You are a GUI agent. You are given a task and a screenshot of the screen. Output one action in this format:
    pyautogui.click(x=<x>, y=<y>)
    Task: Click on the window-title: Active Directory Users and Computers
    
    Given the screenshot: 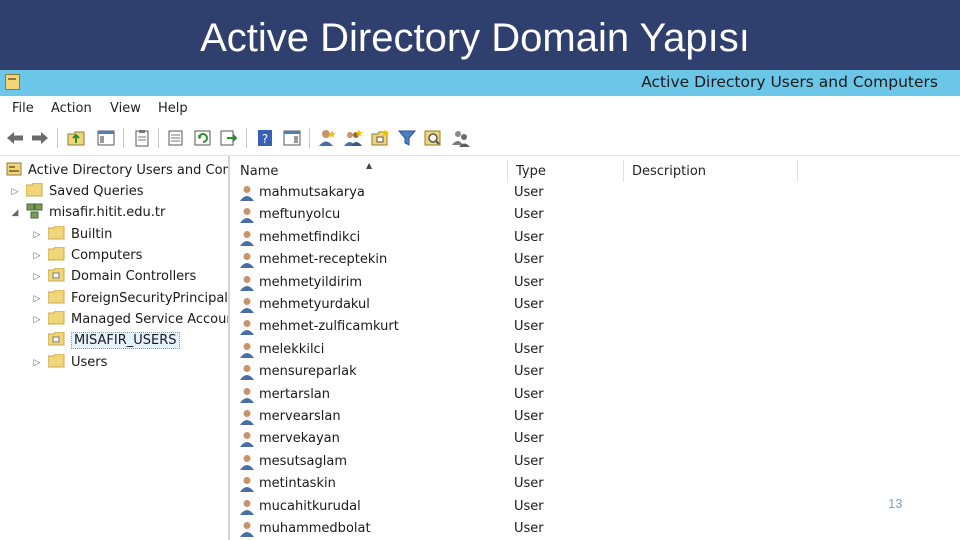 What is the action you would take?
    pyautogui.click(x=789, y=82)
    